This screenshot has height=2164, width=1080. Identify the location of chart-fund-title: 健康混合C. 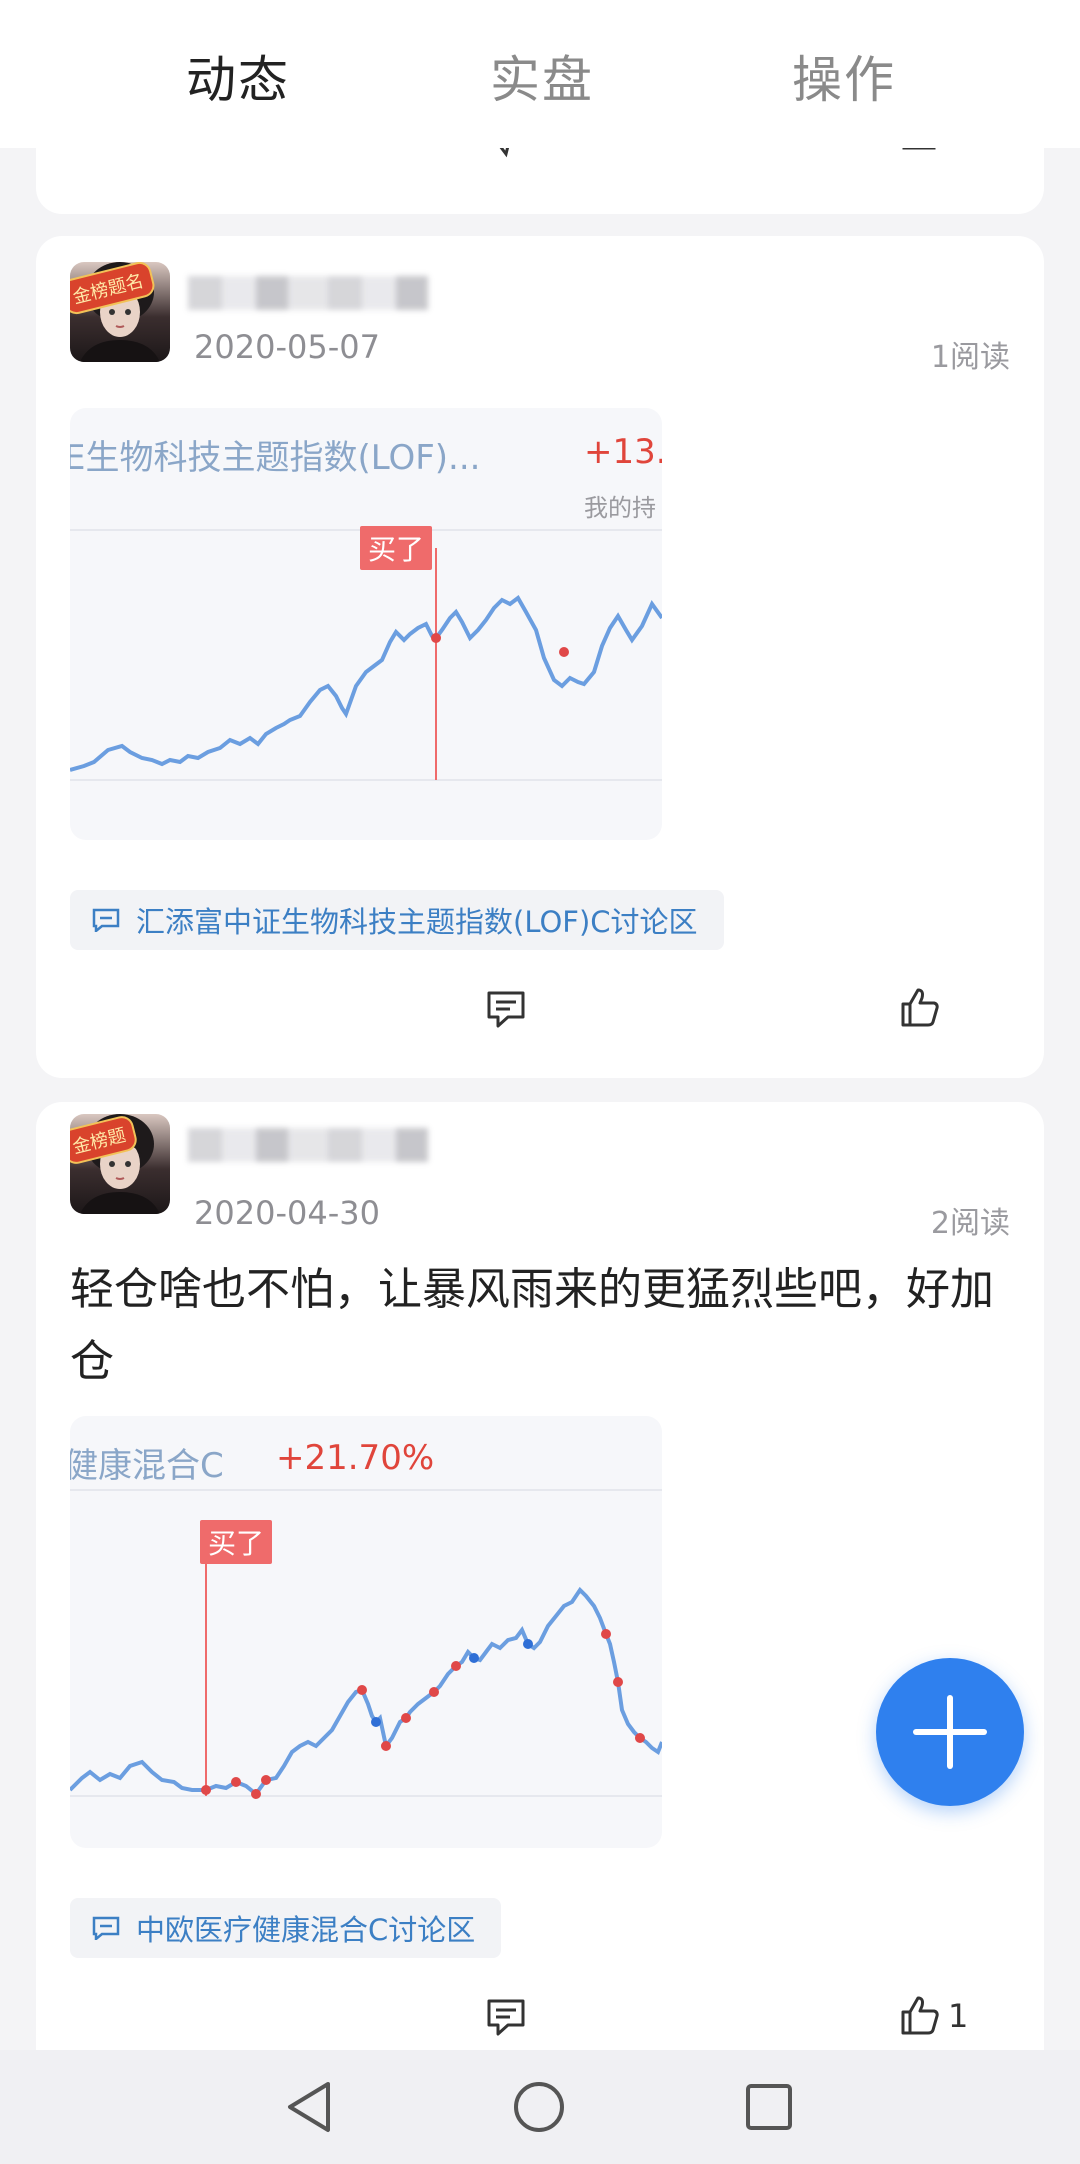
(147, 1466).